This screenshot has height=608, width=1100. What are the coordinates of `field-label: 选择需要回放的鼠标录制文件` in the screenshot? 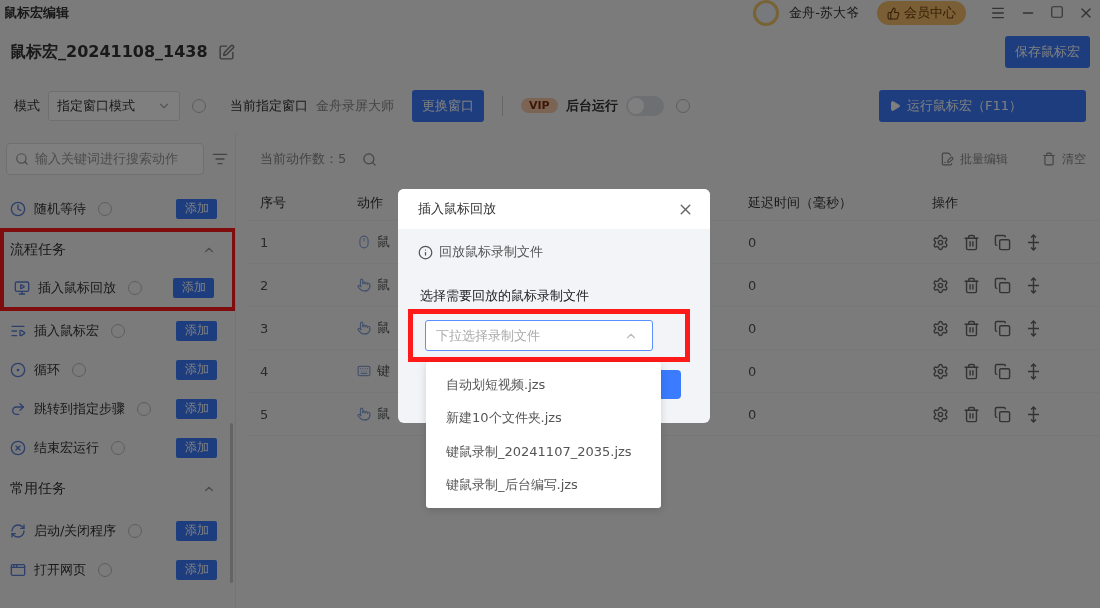 It's located at (504, 296).